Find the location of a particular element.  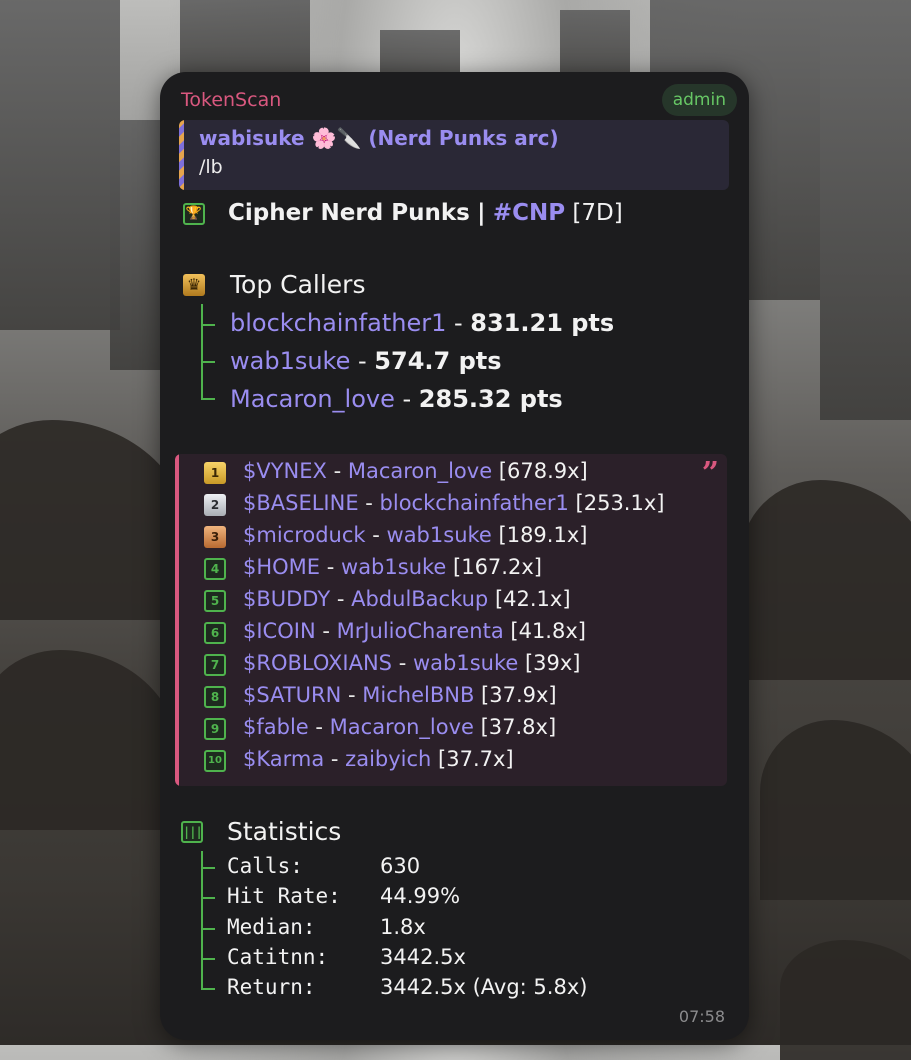

caller-username: Macaron_love is located at coordinates (312, 399).